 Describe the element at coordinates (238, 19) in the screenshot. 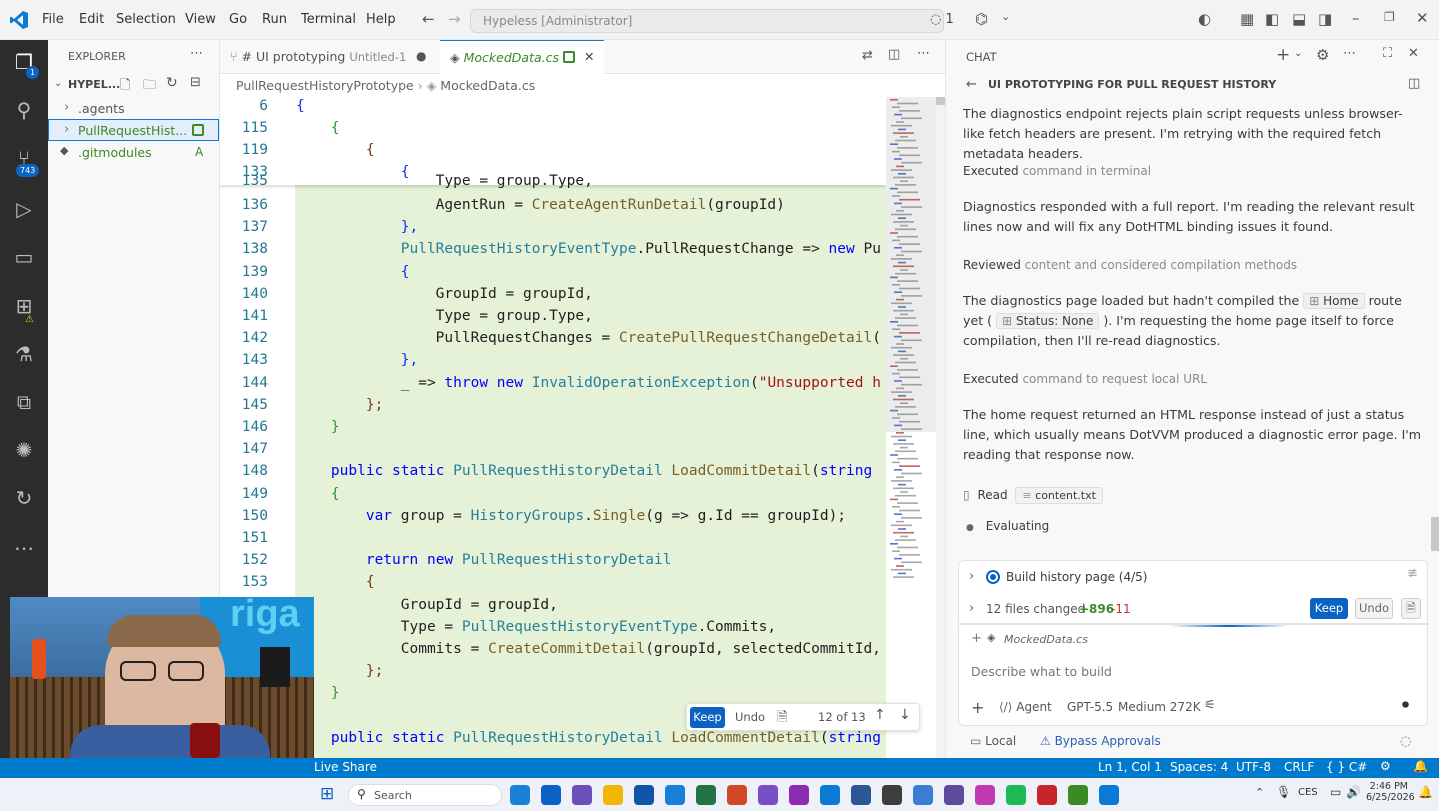

I see `menu-go: Go` at that location.